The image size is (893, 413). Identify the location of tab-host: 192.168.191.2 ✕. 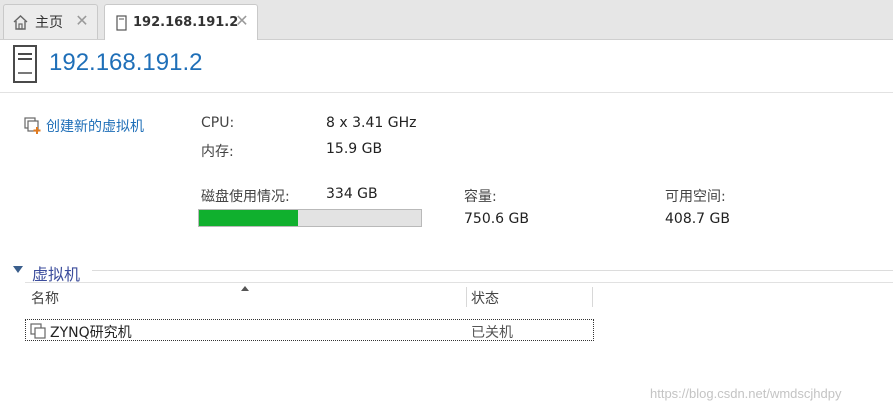
(181, 22).